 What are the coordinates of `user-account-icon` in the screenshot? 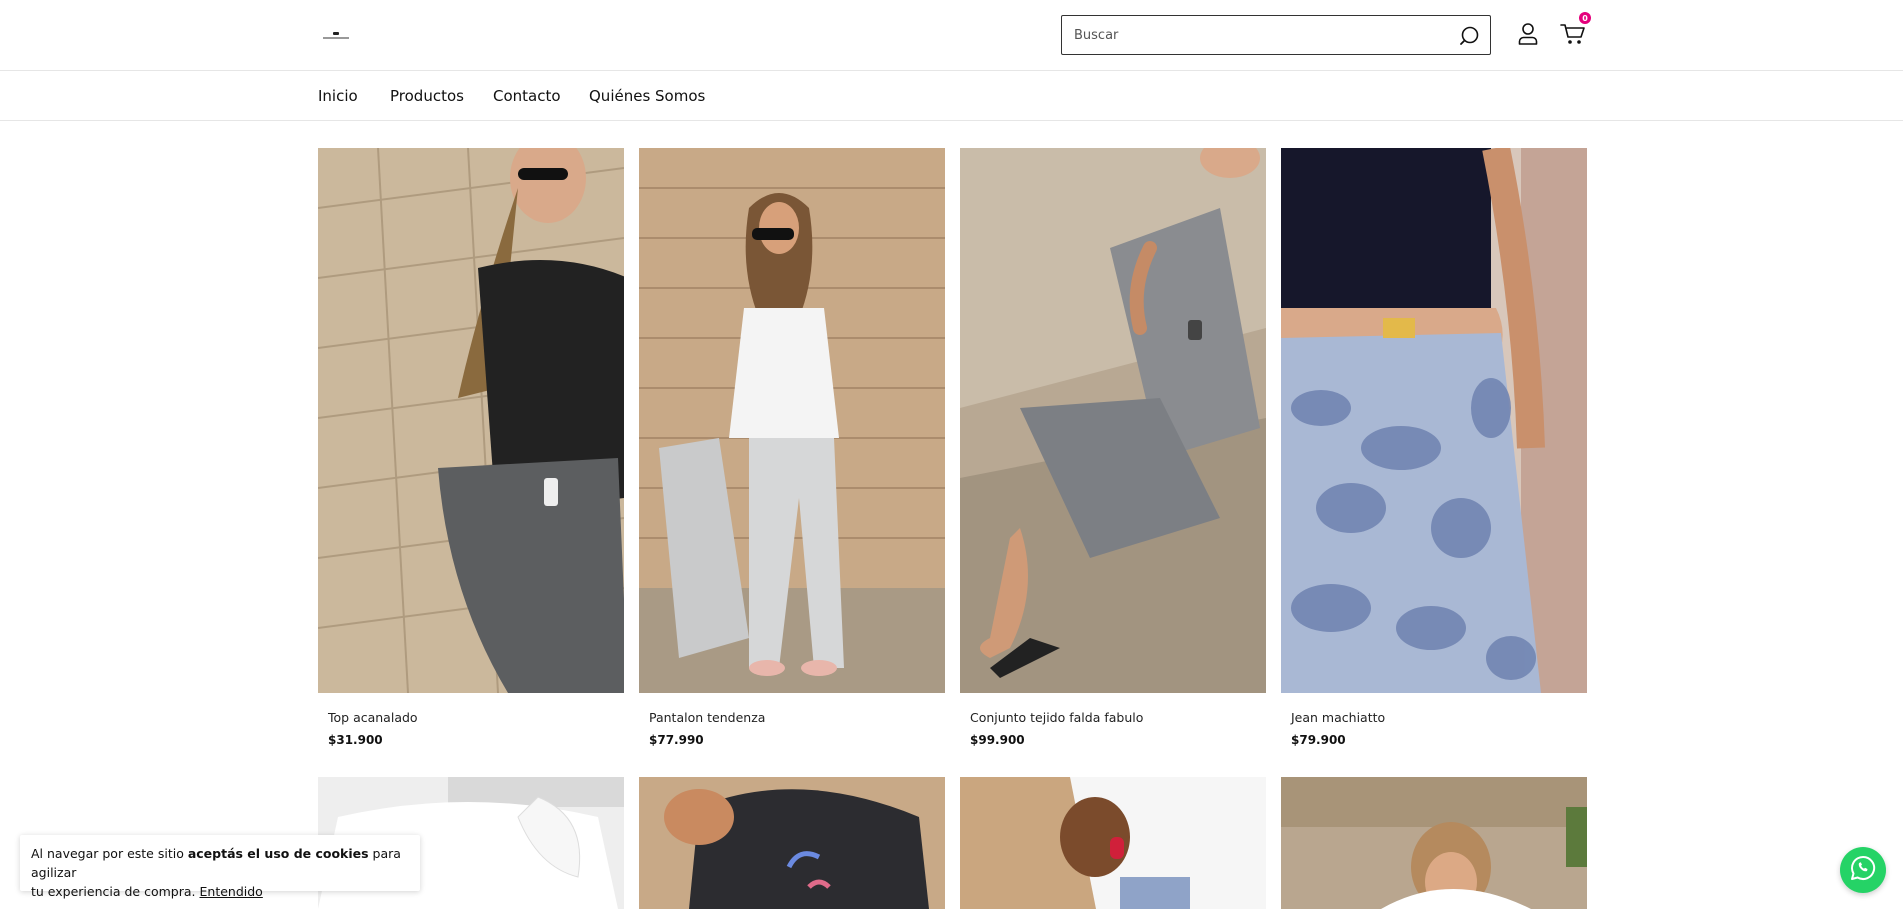 It's located at (1528, 34).